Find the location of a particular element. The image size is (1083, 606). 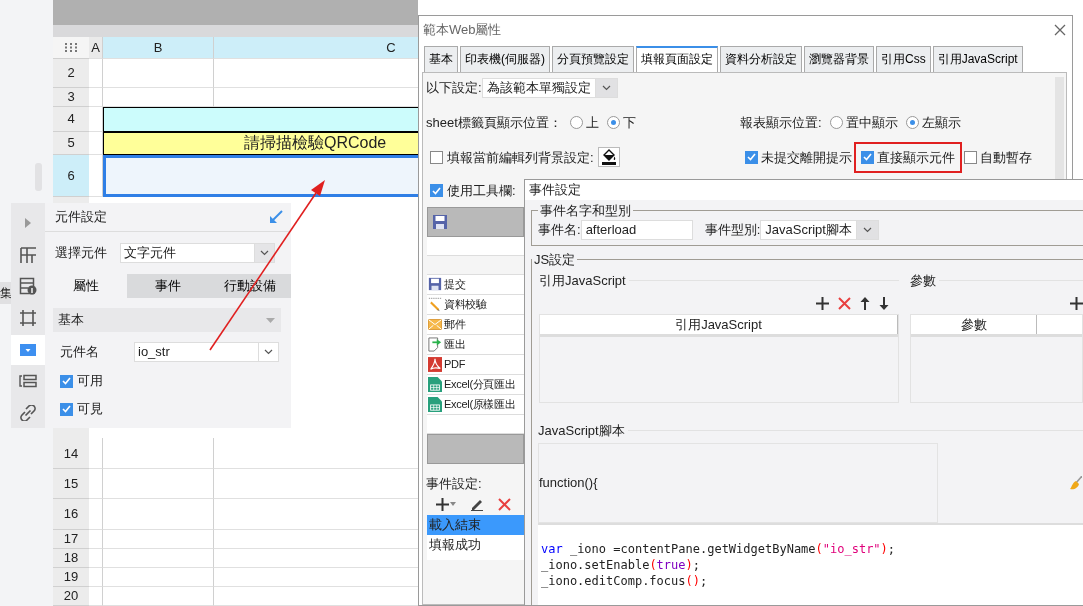

column-header: 參數 is located at coordinates (974, 324).